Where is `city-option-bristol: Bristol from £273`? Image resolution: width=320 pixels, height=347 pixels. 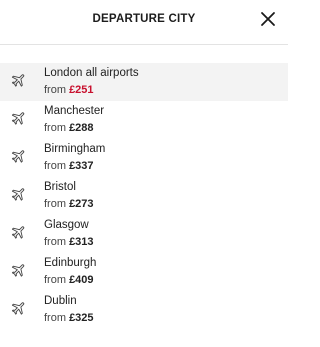 city-option-bristol: Bristol from £273 is located at coordinates (144, 196).